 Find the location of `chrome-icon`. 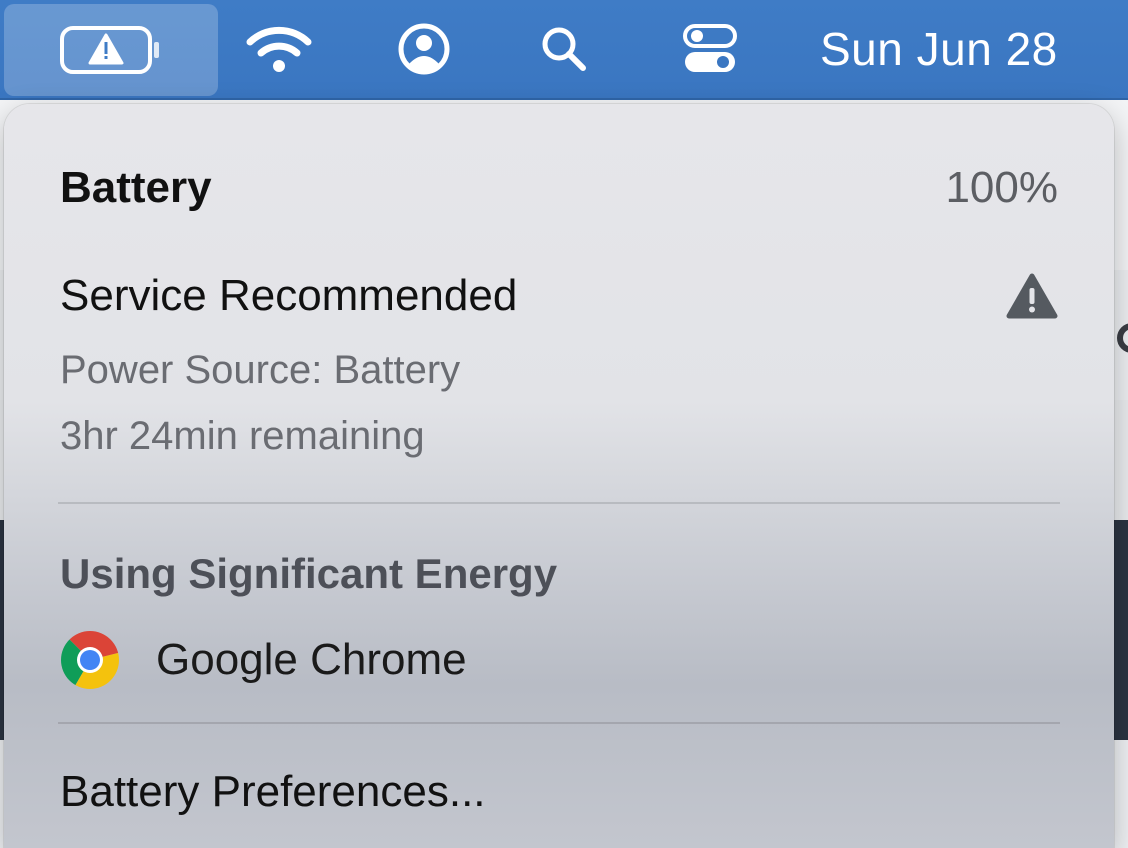

chrome-icon is located at coordinates (90, 660).